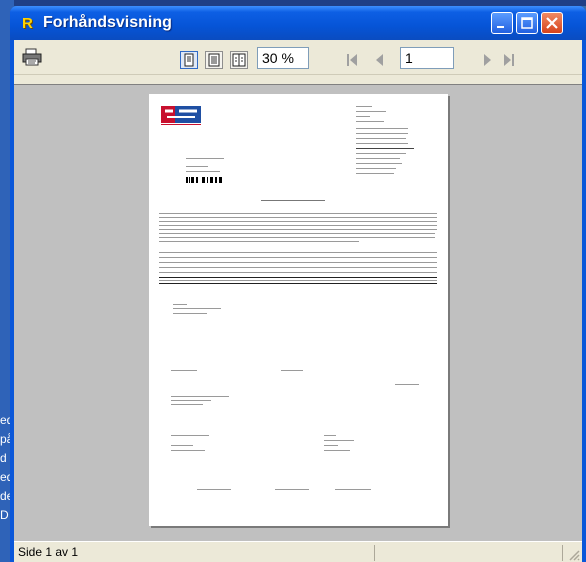 Image resolution: width=586 pixels, height=562 pixels. I want to click on first-page-icon, so click(352, 60).